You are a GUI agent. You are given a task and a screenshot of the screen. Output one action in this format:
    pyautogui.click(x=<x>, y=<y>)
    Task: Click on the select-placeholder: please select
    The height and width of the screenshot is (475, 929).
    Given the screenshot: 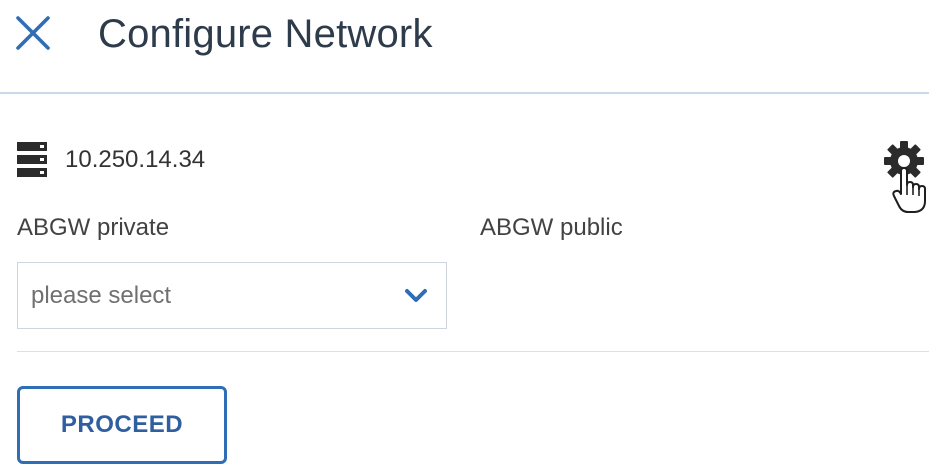 What is the action you would take?
    pyautogui.click(x=101, y=295)
    